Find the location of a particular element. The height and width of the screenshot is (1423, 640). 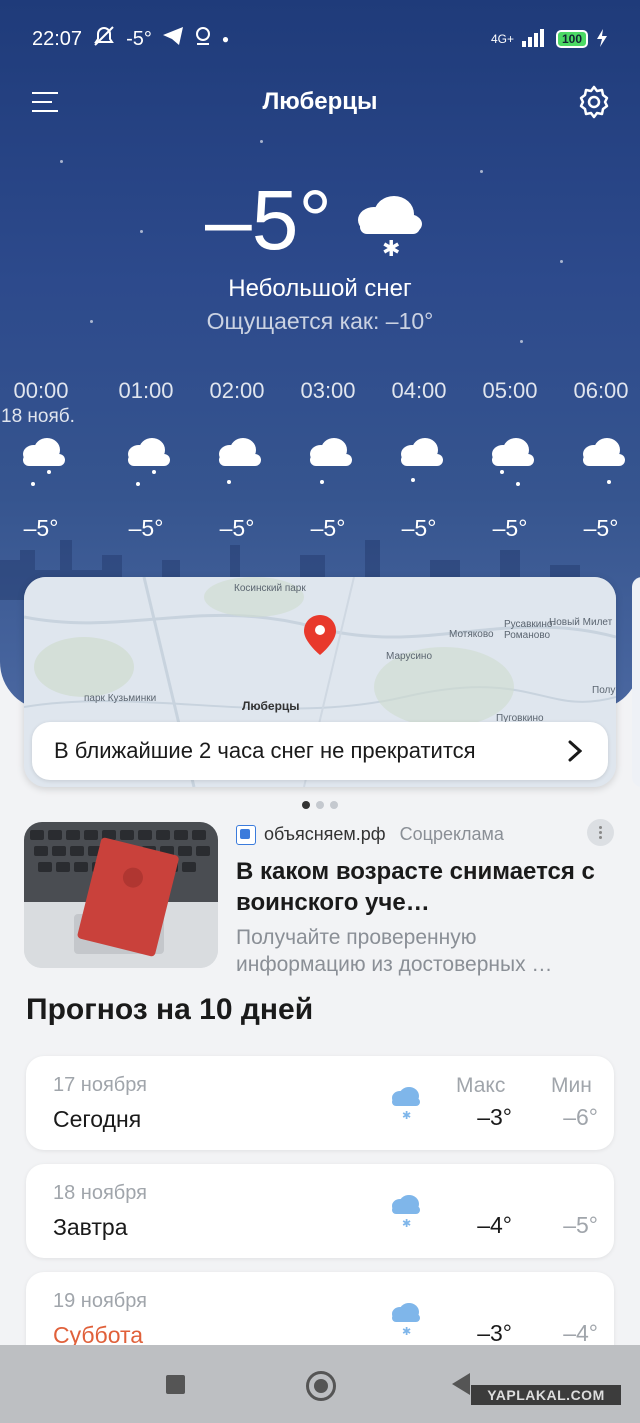

map-city-label: Люберцы is located at coordinates (271, 706).